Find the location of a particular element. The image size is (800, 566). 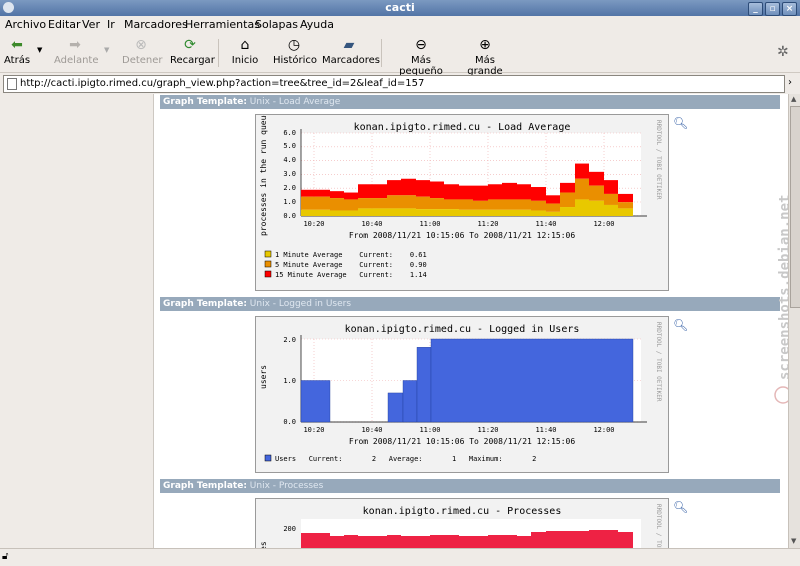

security-lock-icon: 🔓︎ is located at coordinates (5, 556).